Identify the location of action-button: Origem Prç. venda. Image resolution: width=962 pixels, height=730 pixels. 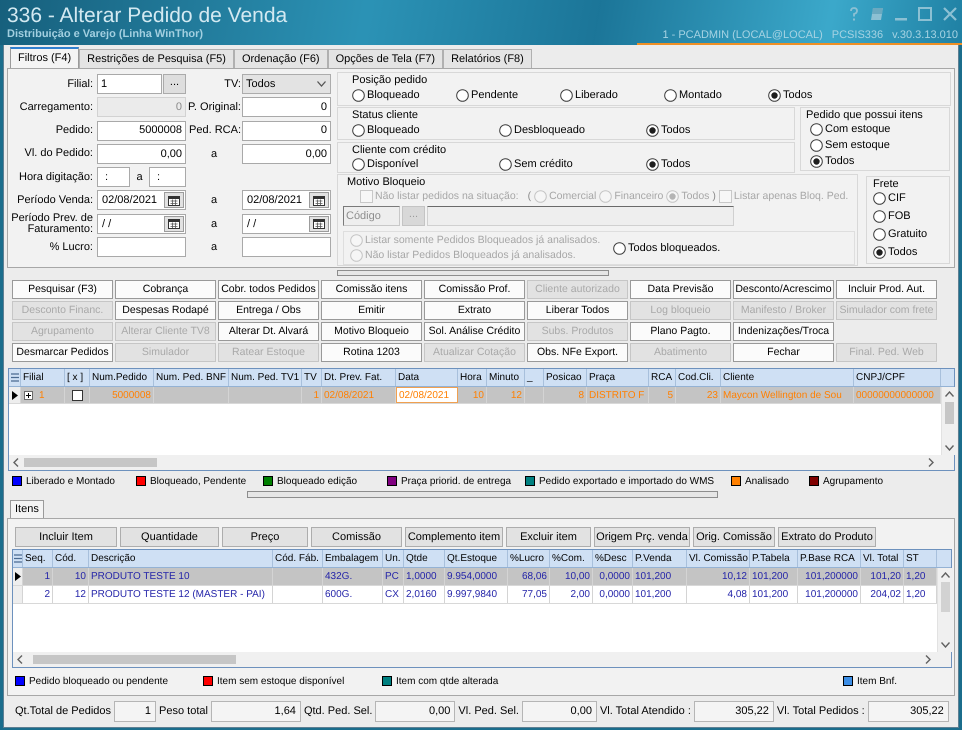
(642, 537).